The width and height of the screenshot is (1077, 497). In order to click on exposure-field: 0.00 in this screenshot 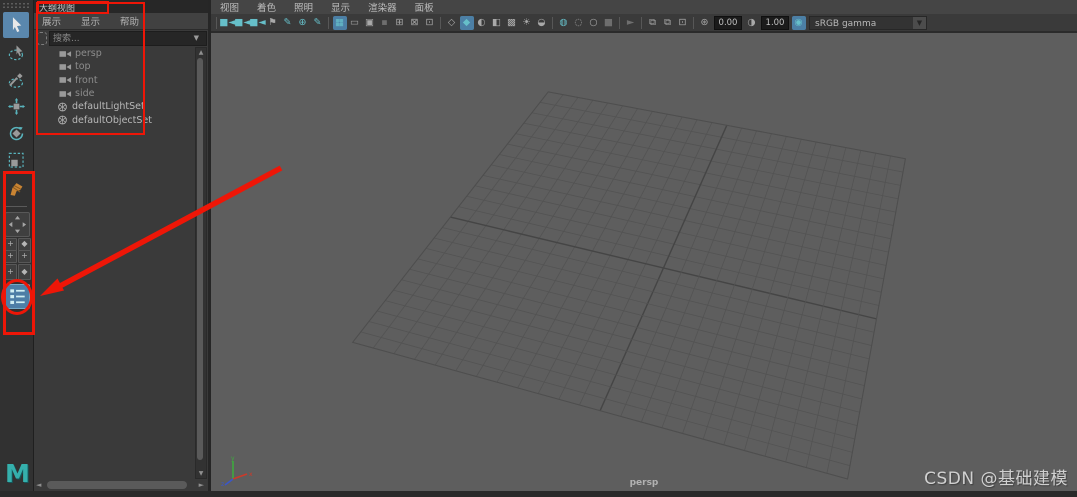, I will do `click(728, 22)`.